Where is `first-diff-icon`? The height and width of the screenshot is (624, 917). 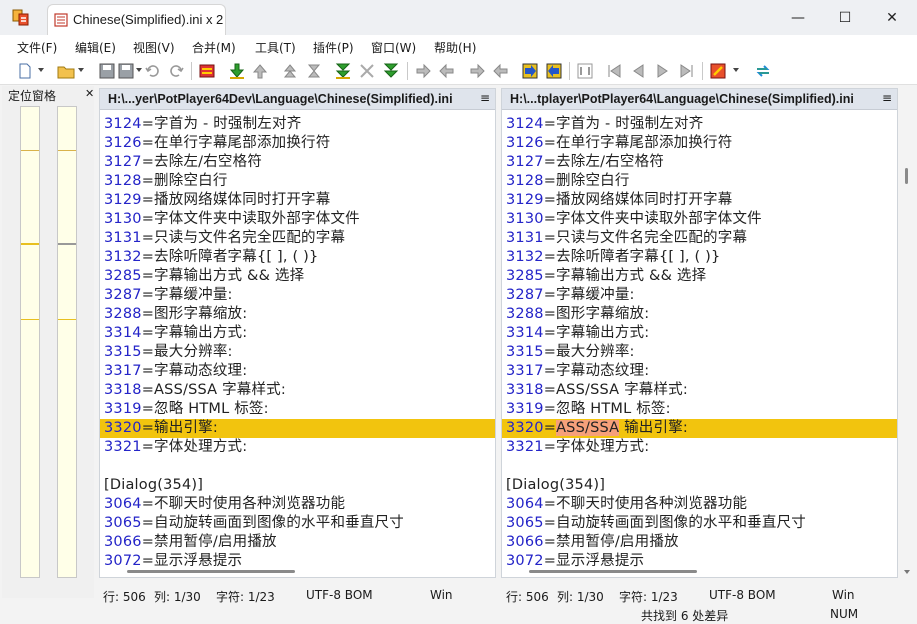
first-diff-icon is located at coordinates (290, 71).